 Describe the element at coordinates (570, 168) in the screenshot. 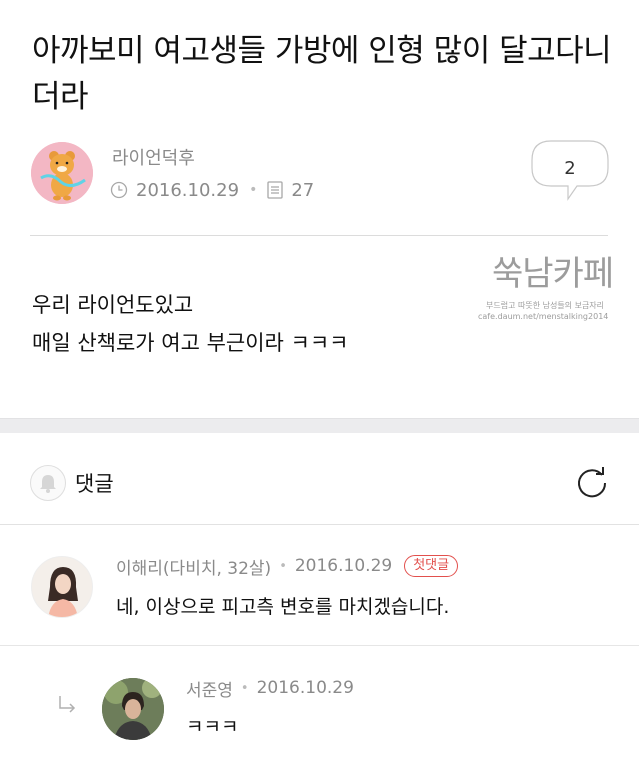

I see `comment-count: 2` at that location.